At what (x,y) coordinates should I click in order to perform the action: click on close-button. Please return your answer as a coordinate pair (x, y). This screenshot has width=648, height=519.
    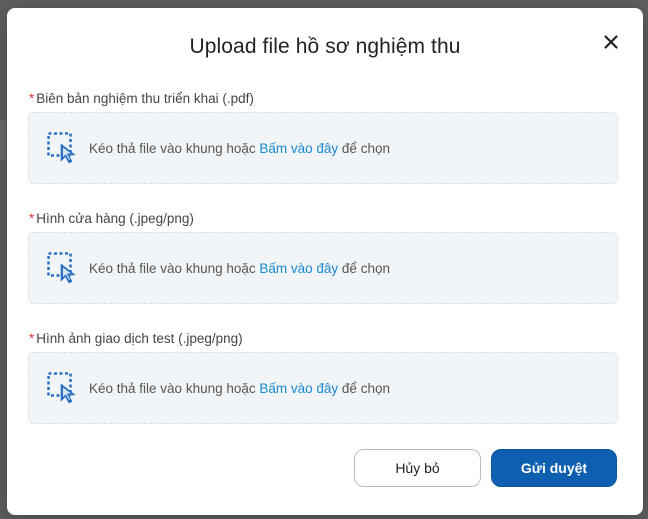
    Looking at the image, I should click on (611, 42).